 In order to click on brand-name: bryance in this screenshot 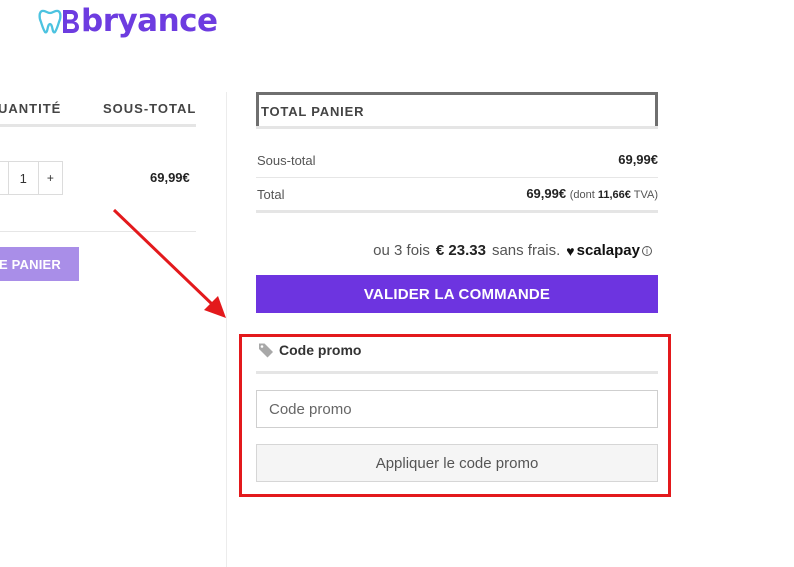, I will do `click(149, 21)`.